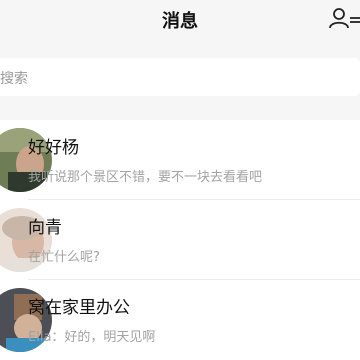 The width and height of the screenshot is (360, 360). I want to click on contacts-button, so click(344, 19).